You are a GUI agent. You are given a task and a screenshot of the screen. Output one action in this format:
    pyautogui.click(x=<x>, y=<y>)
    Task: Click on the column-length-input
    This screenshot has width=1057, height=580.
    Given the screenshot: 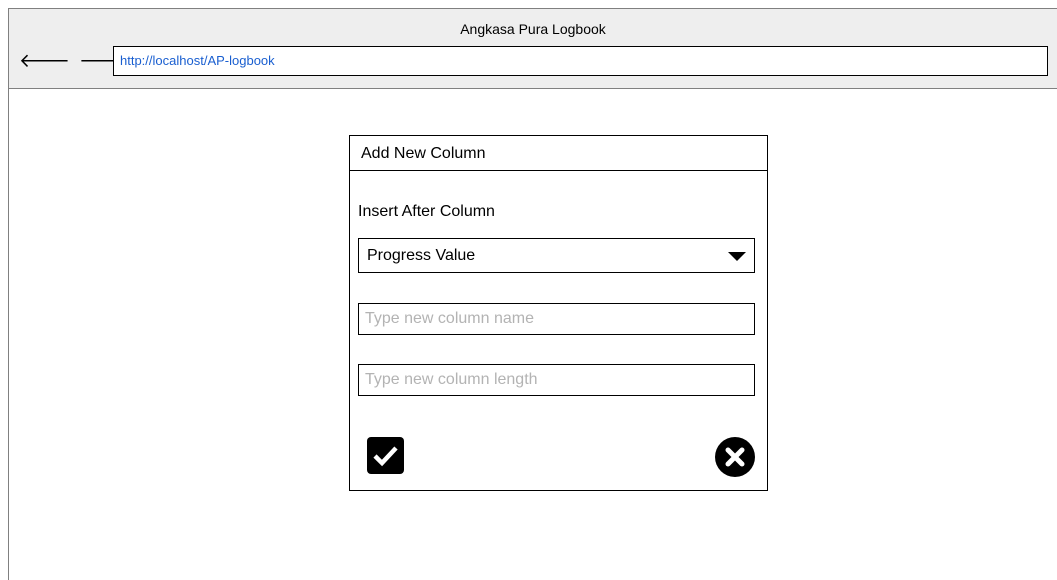 What is the action you would take?
    pyautogui.click(x=556, y=380)
    